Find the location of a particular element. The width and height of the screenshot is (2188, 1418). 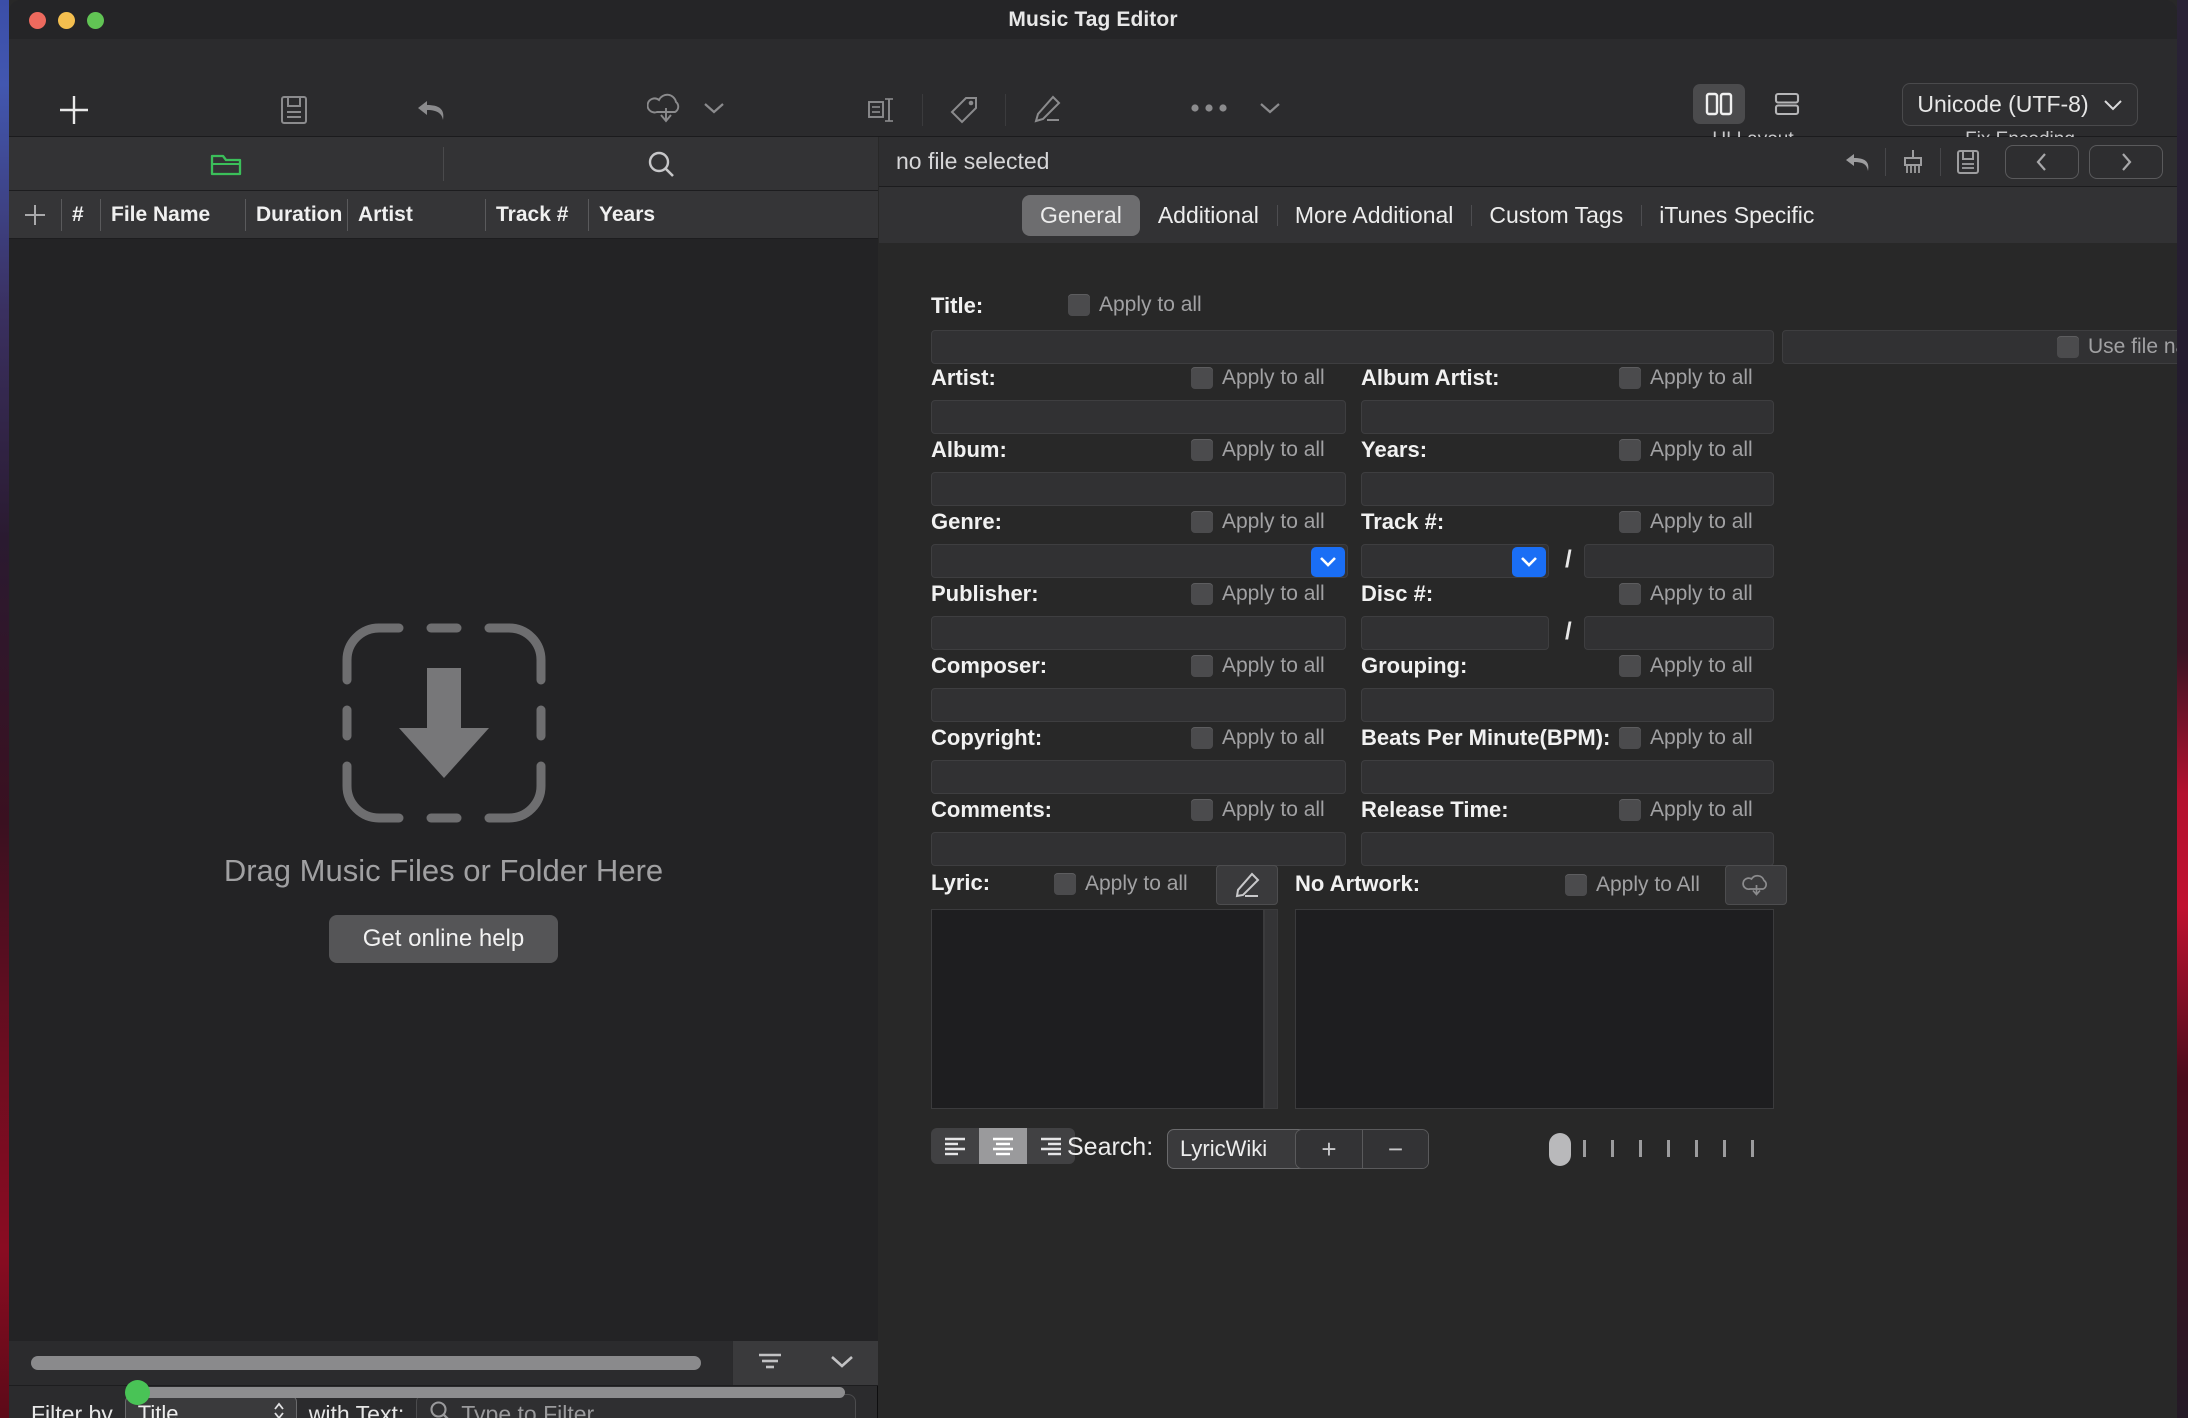

track-apply-checkbox is located at coordinates (1630, 522).